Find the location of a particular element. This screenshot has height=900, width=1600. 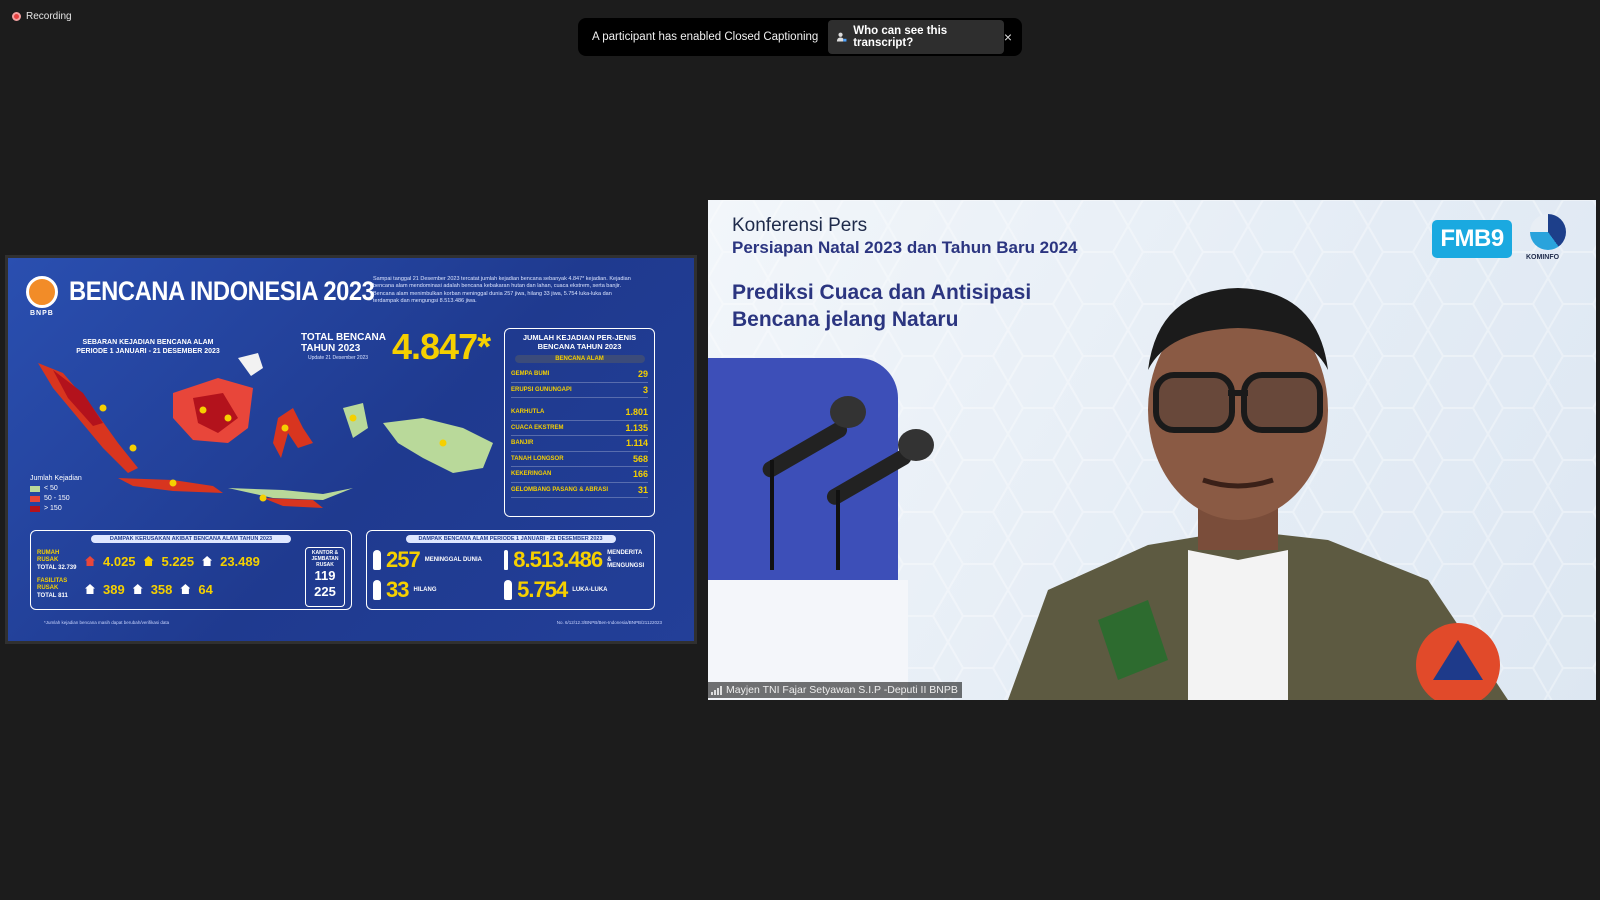

type-value: 1.135 is located at coordinates (636, 427).